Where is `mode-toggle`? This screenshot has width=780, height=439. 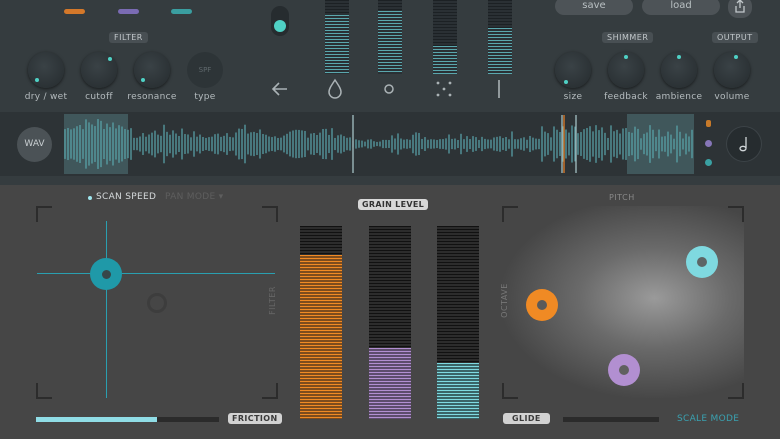 mode-toggle is located at coordinates (280, 21).